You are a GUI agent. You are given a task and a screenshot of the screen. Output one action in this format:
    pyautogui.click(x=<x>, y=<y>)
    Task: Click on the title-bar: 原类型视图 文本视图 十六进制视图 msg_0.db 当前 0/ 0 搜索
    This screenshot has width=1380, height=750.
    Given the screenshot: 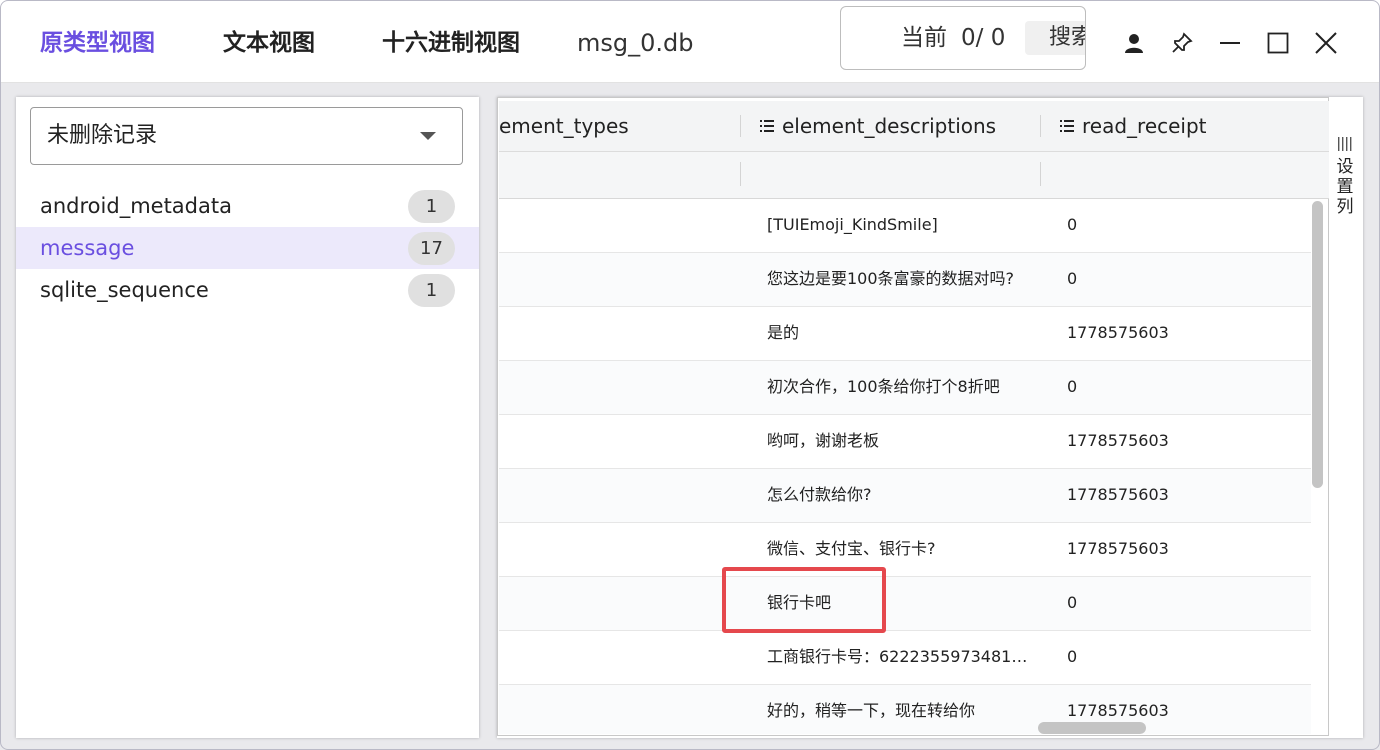 What is the action you would take?
    pyautogui.click(x=690, y=41)
    